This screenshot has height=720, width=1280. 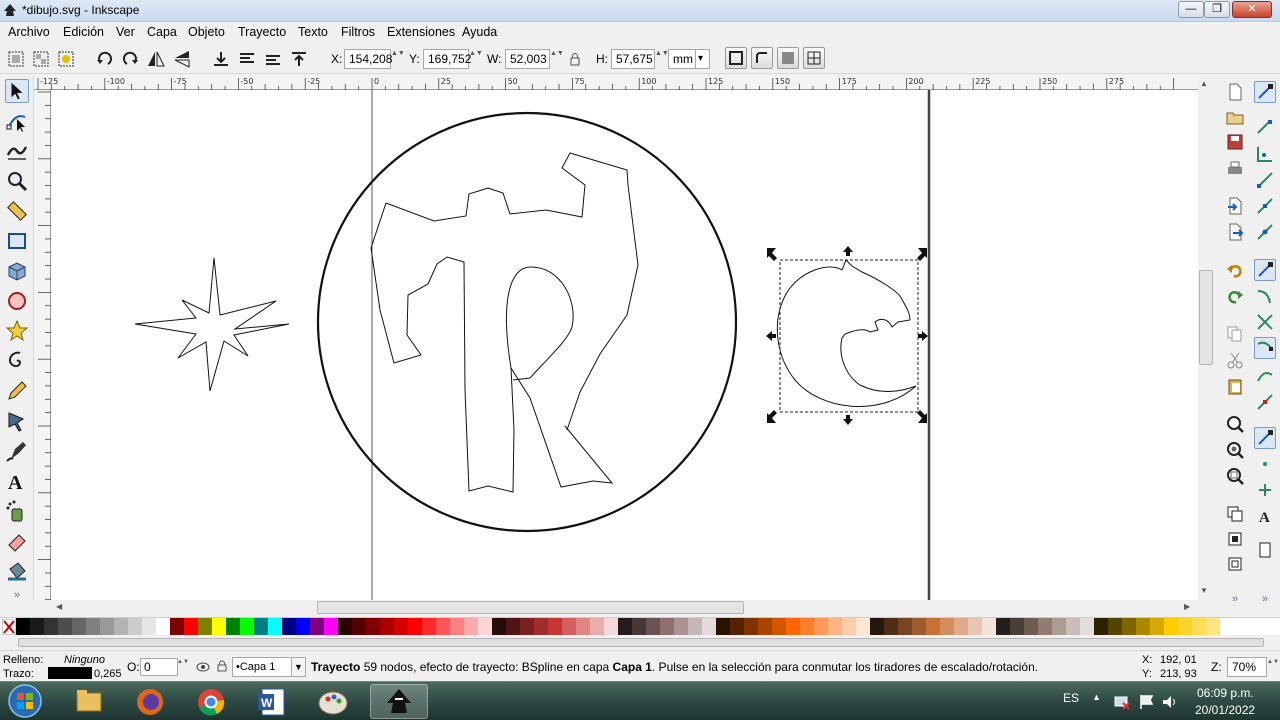 What do you see at coordinates (1204, 590) in the screenshot?
I see `scroll-down-arrow: ▼` at bounding box center [1204, 590].